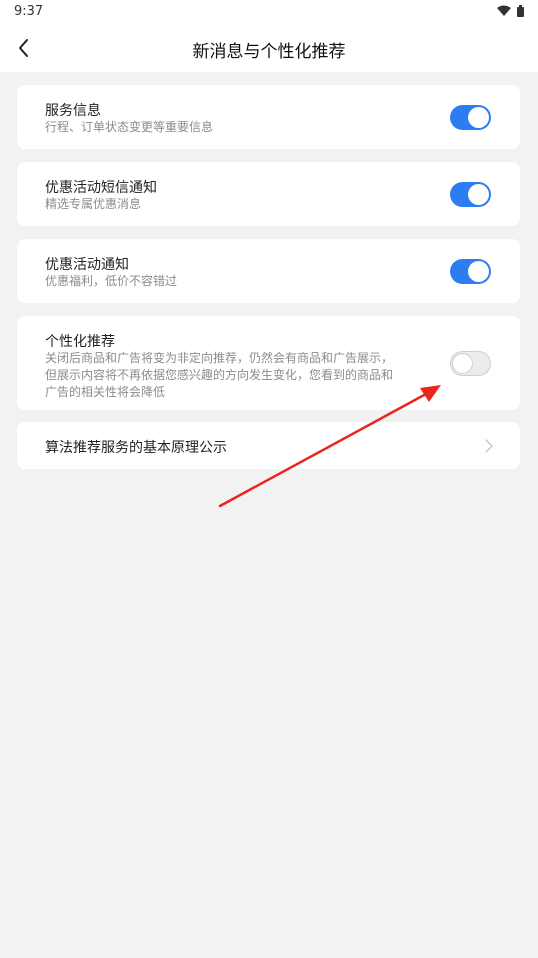  What do you see at coordinates (129, 127) in the screenshot?
I see `setting-desc: 行程、订单状态变更等重要信息` at bounding box center [129, 127].